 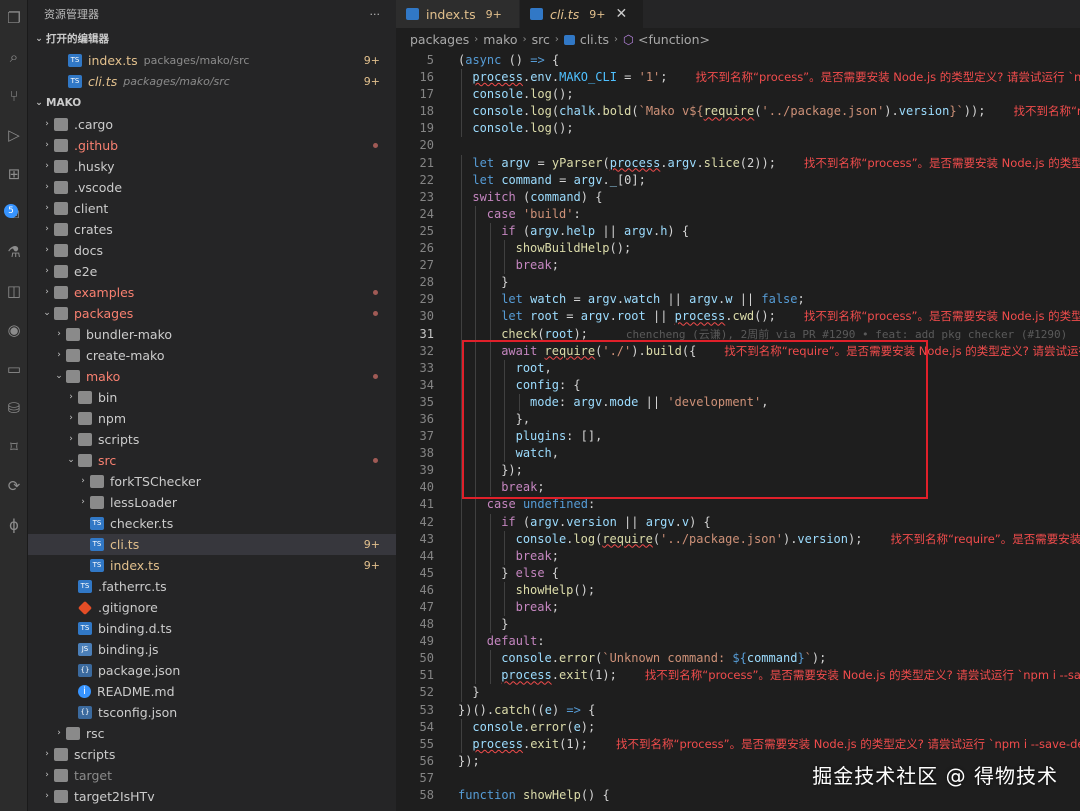 What do you see at coordinates (594, 40) in the screenshot?
I see `breadcrumb-item: cli.ts` at bounding box center [594, 40].